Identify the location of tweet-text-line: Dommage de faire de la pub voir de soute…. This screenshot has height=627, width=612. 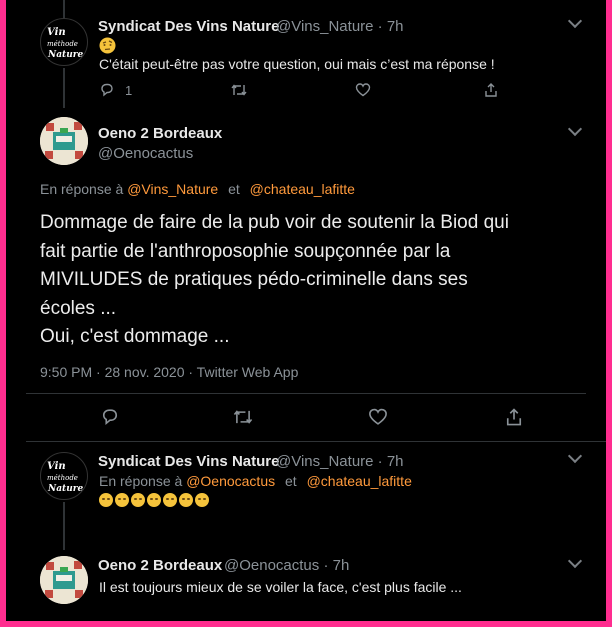
(274, 222).